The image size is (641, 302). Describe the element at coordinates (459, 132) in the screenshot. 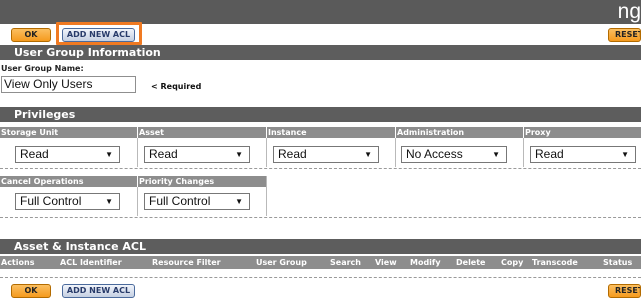

I see `administration-header: Administration` at that location.